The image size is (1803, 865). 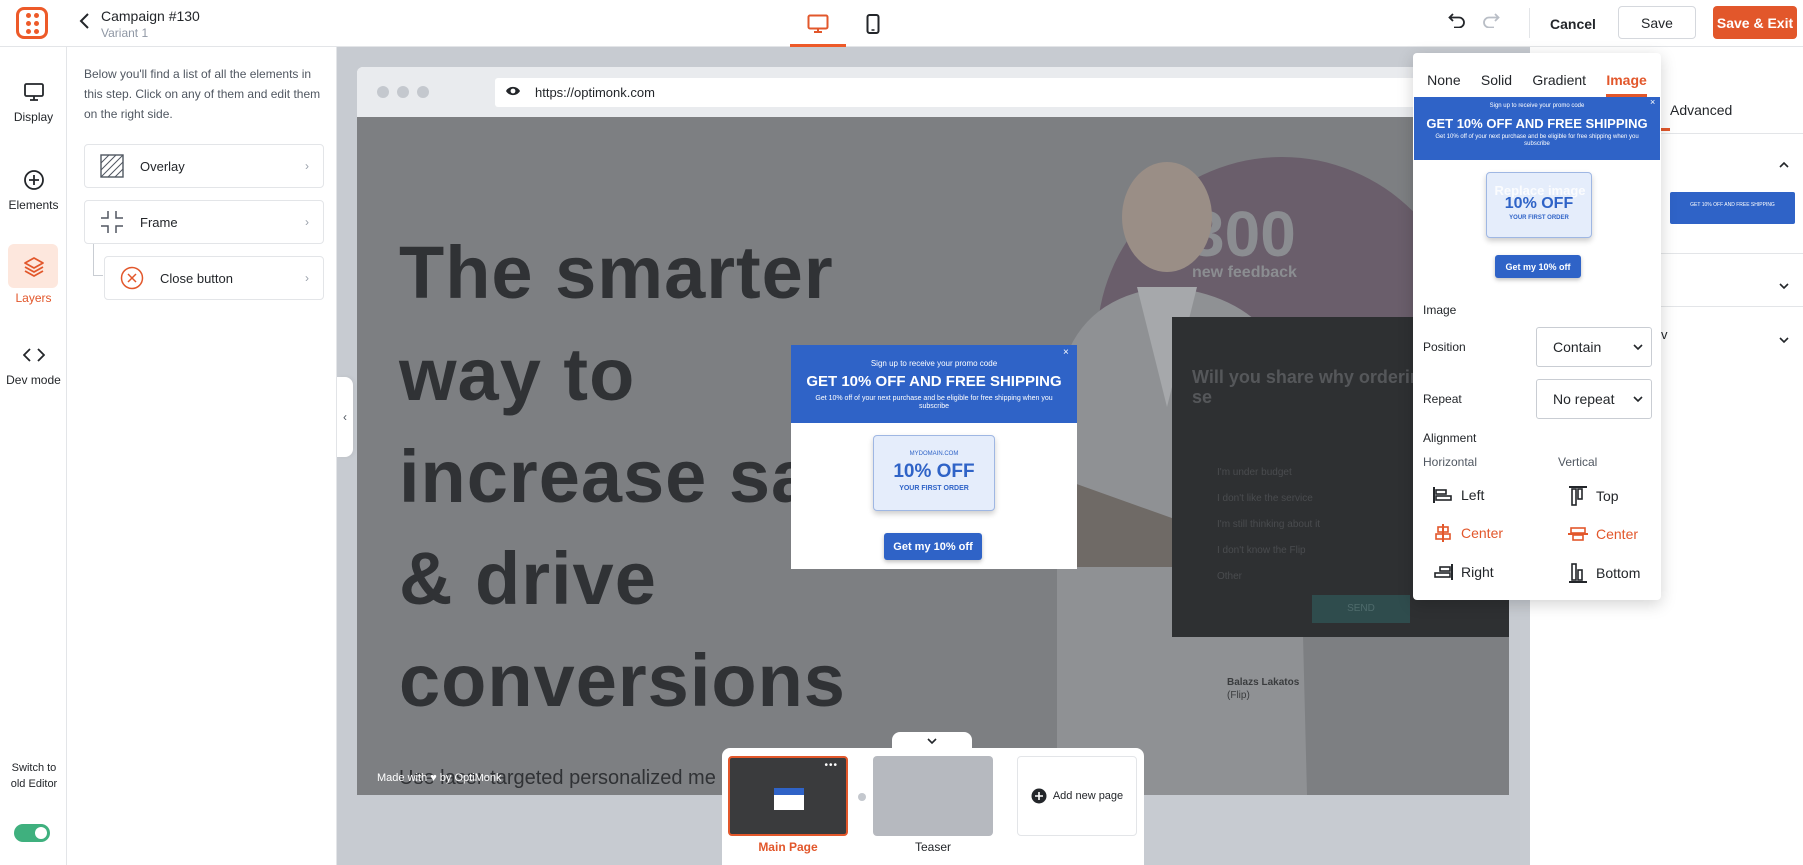 I want to click on align-right-button: Right, so click(x=1463, y=572).